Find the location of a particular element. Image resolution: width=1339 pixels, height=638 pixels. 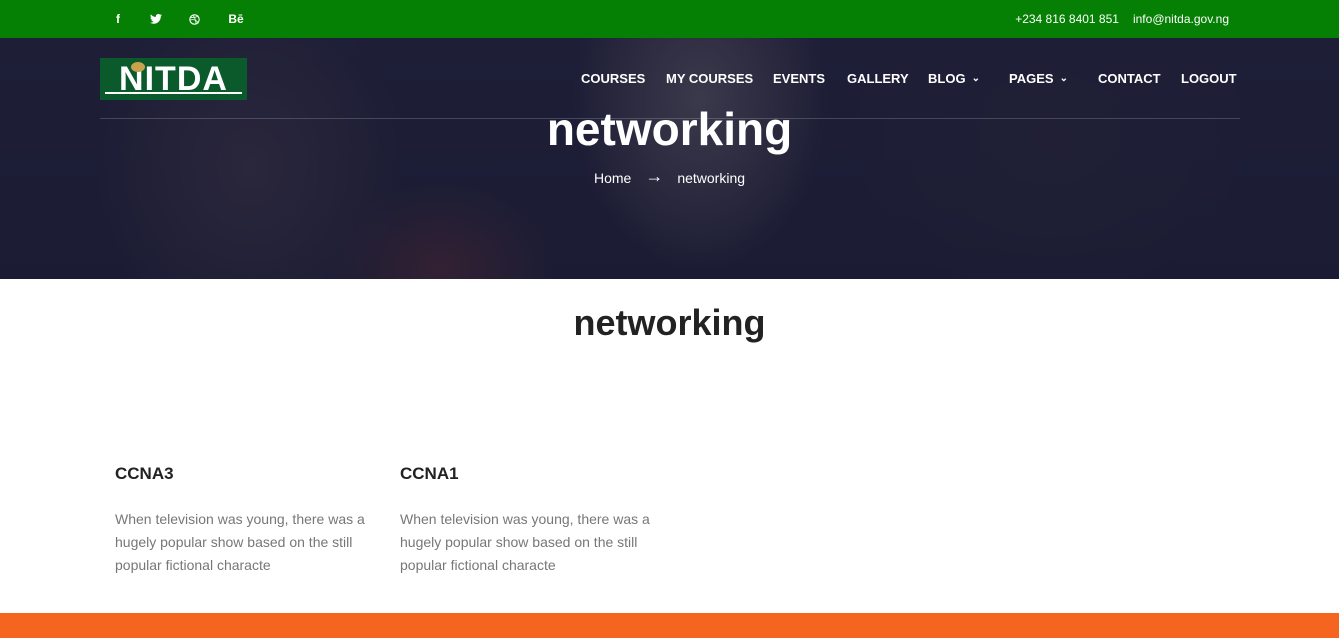

nav-courses: COURSES is located at coordinates (613, 78).